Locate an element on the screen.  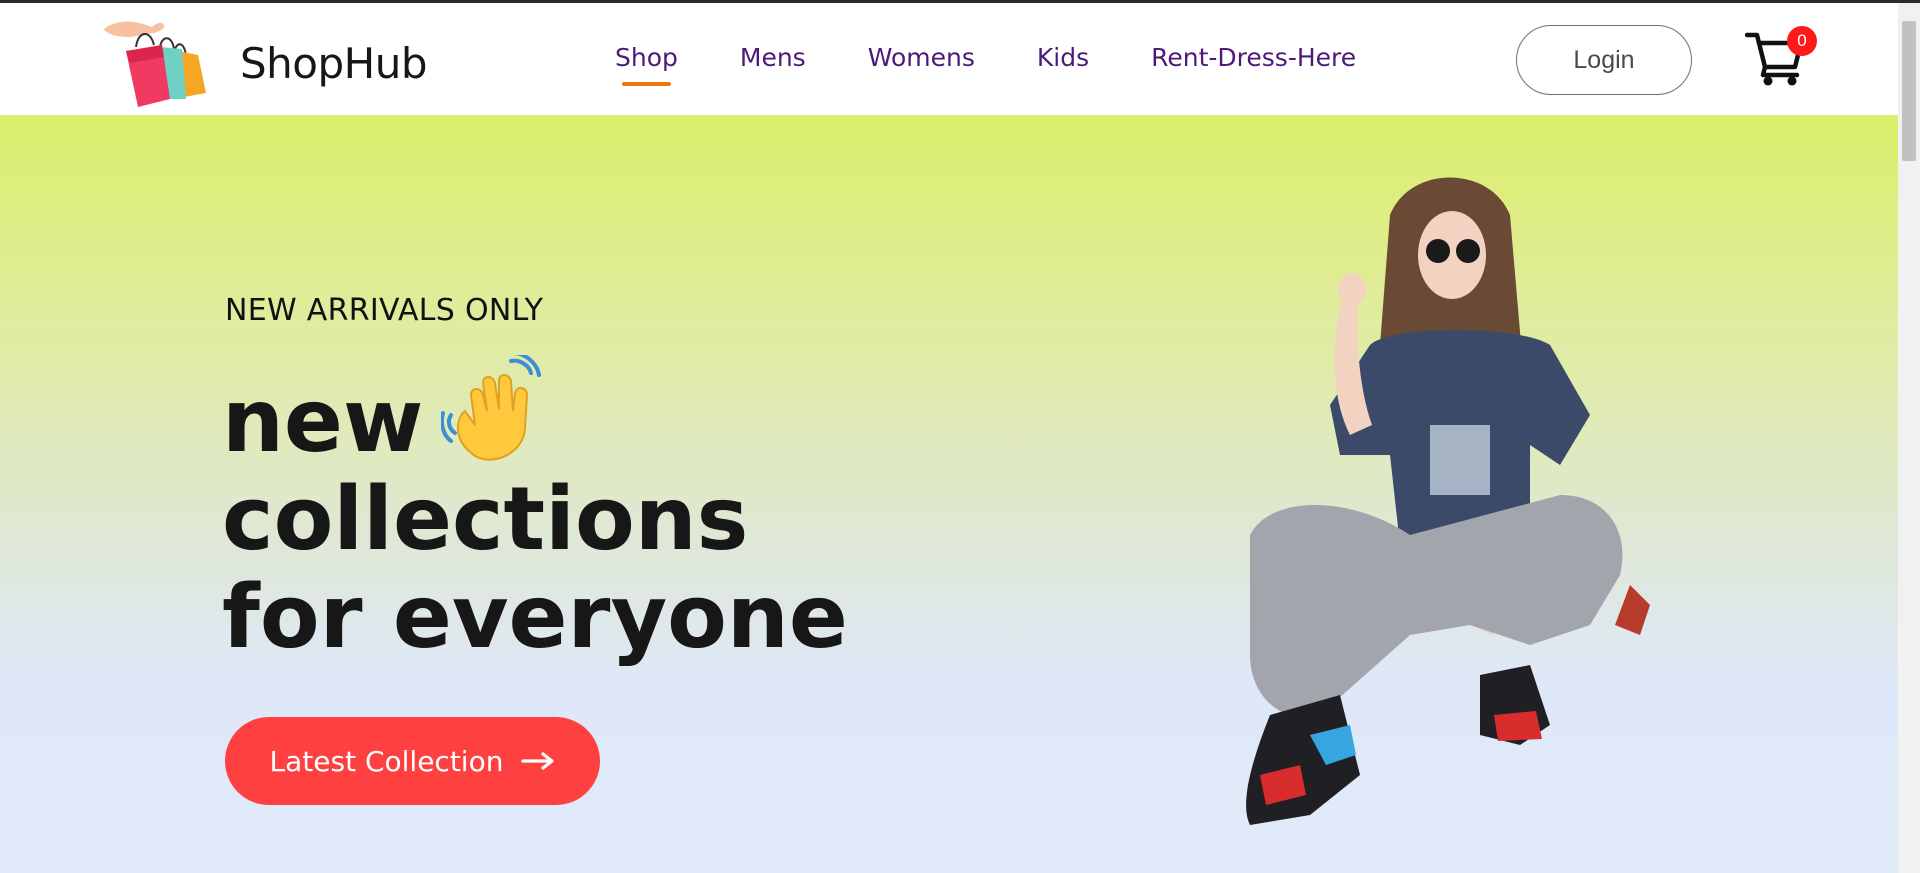
page-scrollbar is located at coordinates (1909, 438).